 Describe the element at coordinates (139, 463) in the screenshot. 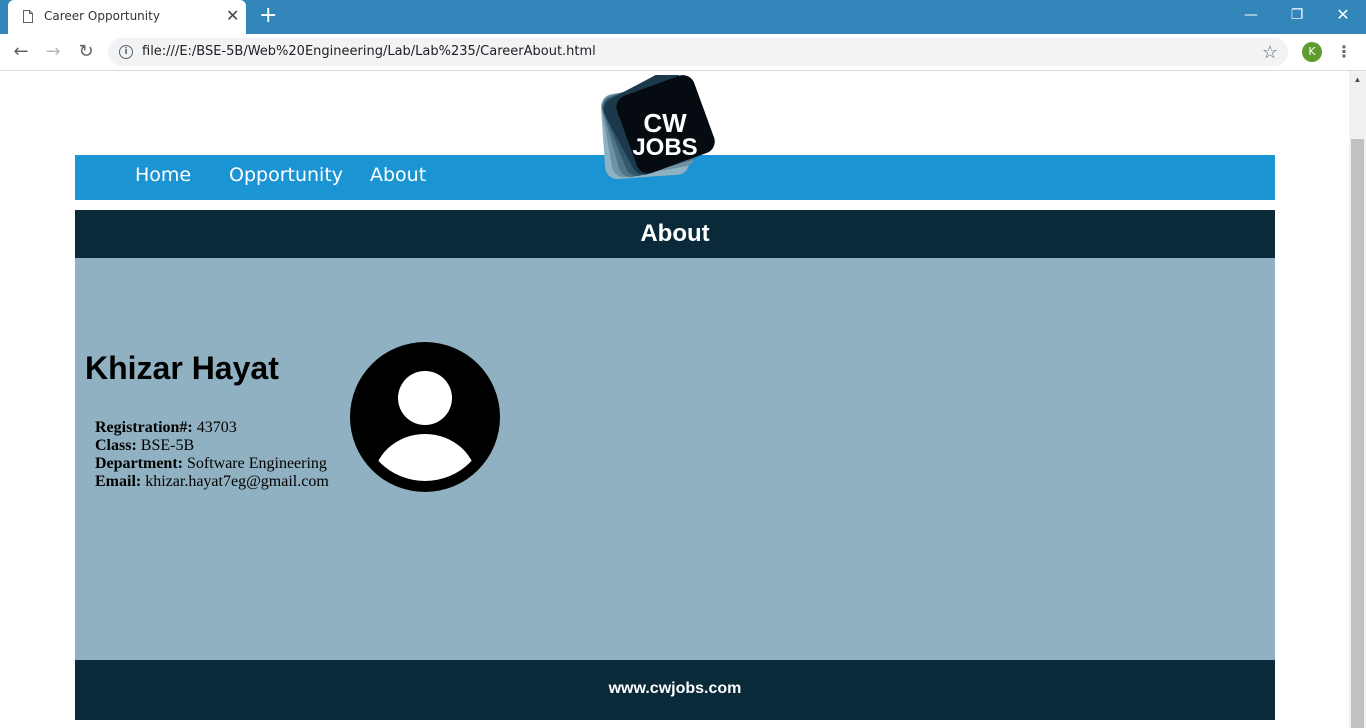

I see `department-label: Department:` at that location.